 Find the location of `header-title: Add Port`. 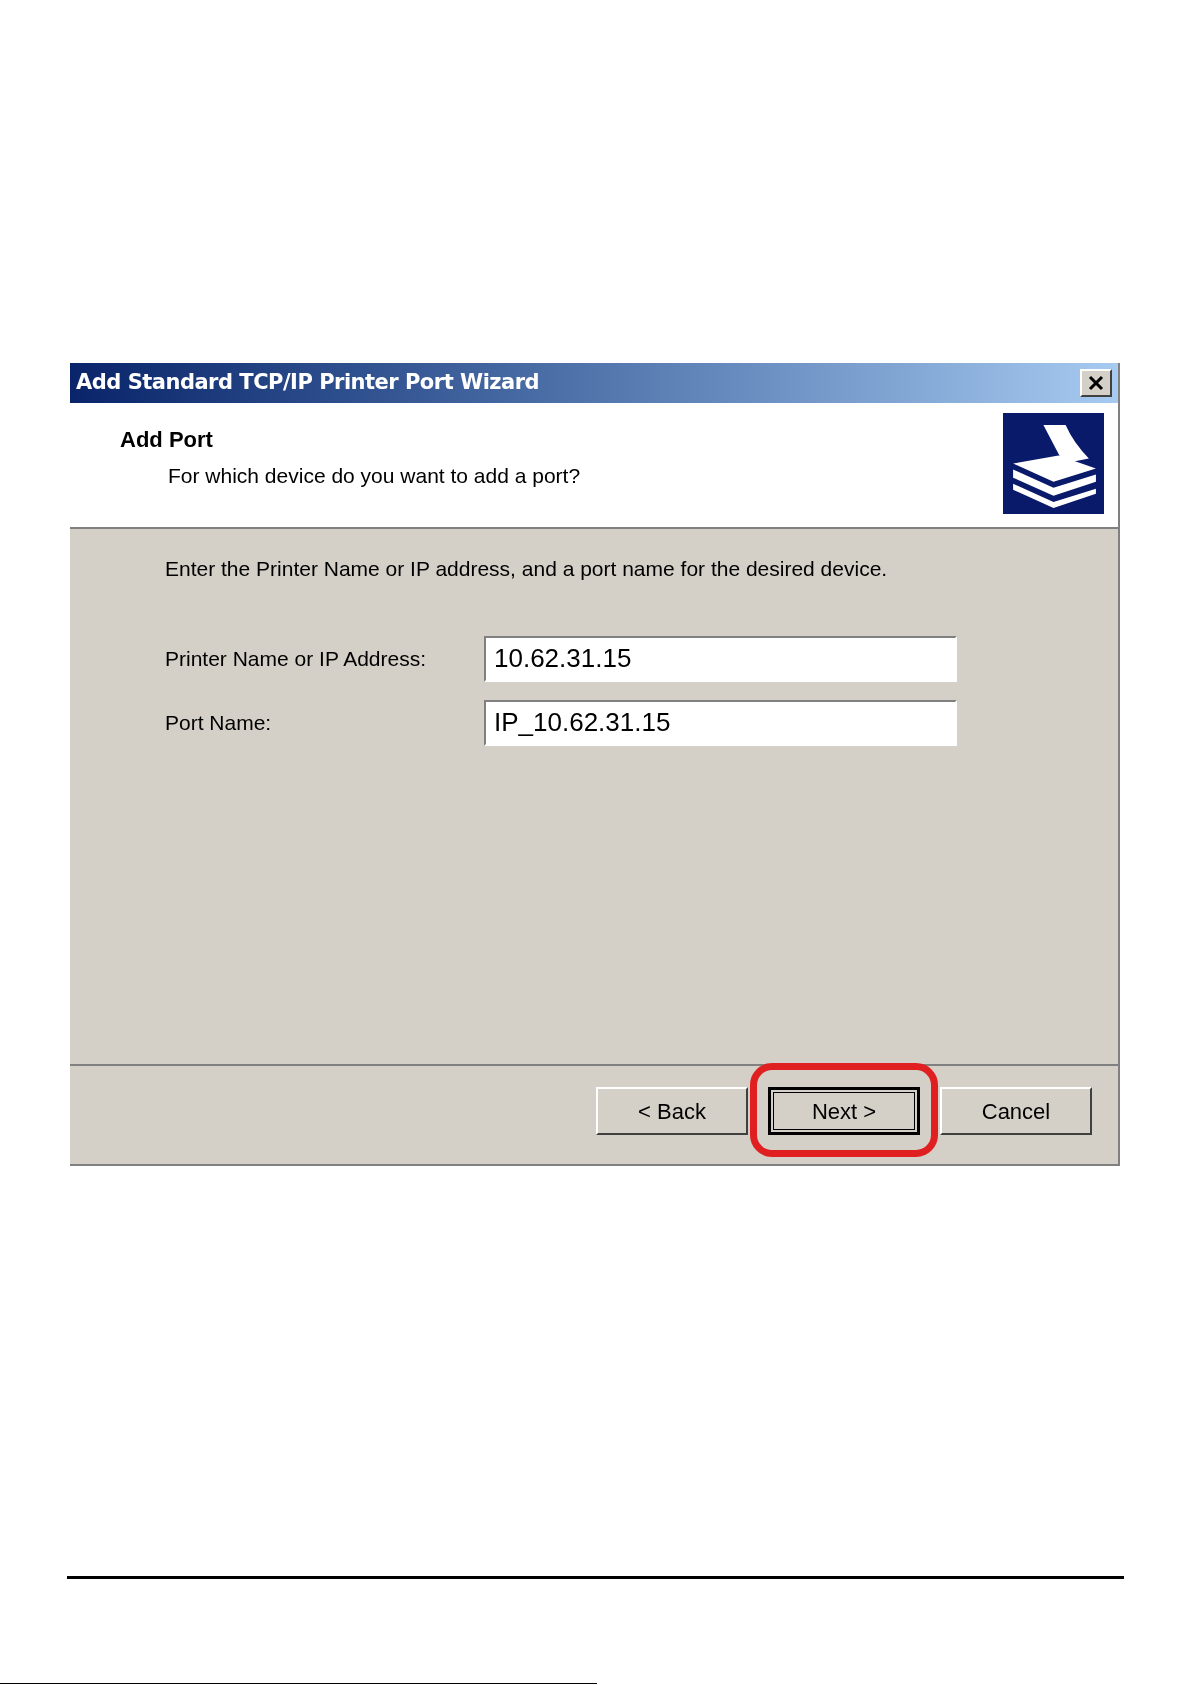

header-title: Add Port is located at coordinates (167, 440).